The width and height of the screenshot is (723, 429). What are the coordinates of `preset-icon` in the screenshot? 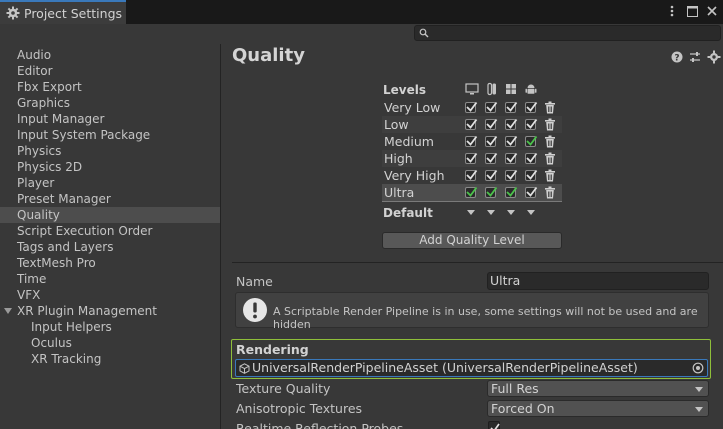 It's located at (695, 57).